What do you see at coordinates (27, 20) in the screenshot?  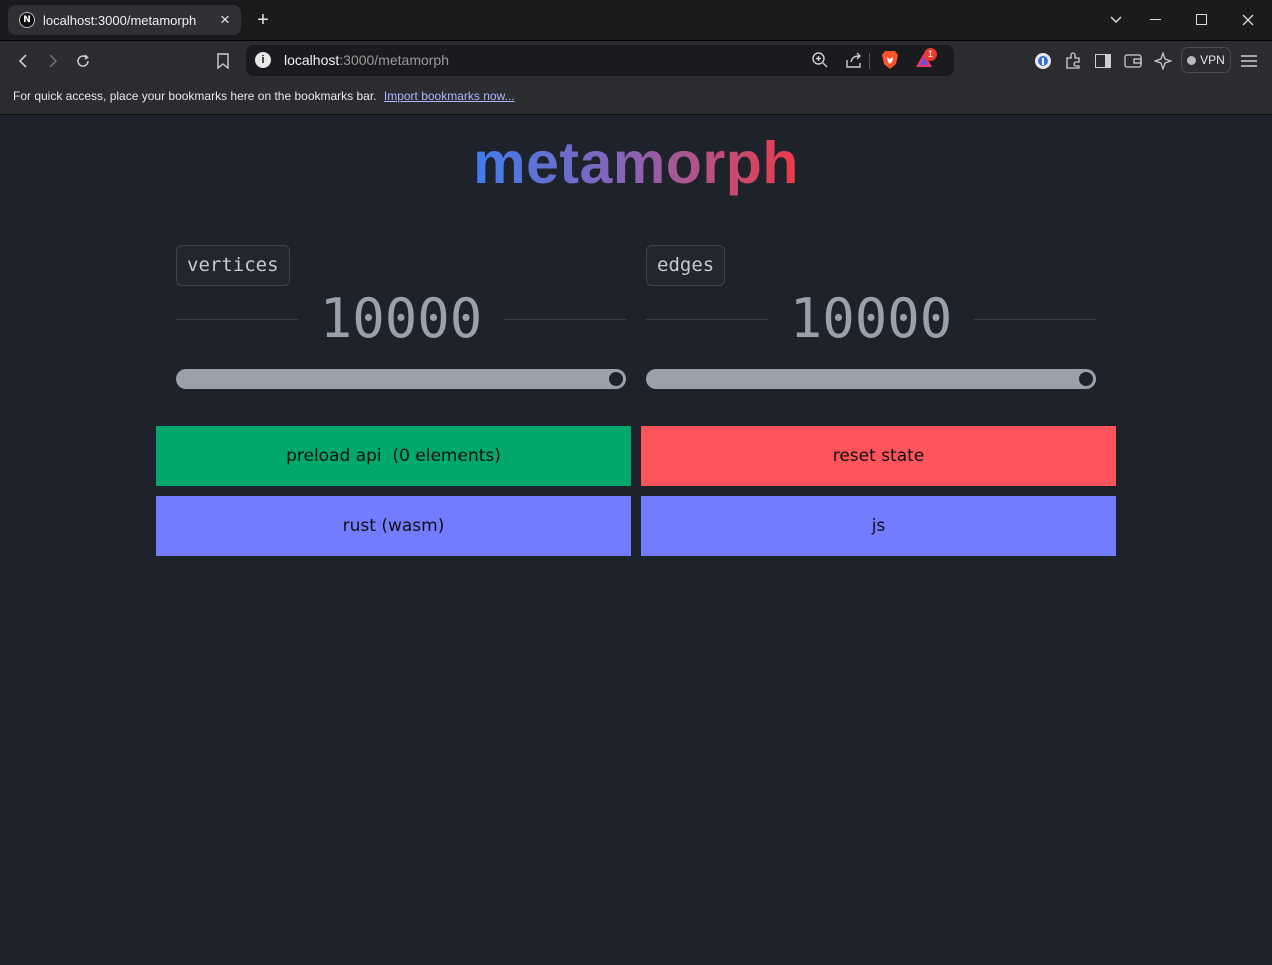 I see `nextjs-favicon-icon: N` at bounding box center [27, 20].